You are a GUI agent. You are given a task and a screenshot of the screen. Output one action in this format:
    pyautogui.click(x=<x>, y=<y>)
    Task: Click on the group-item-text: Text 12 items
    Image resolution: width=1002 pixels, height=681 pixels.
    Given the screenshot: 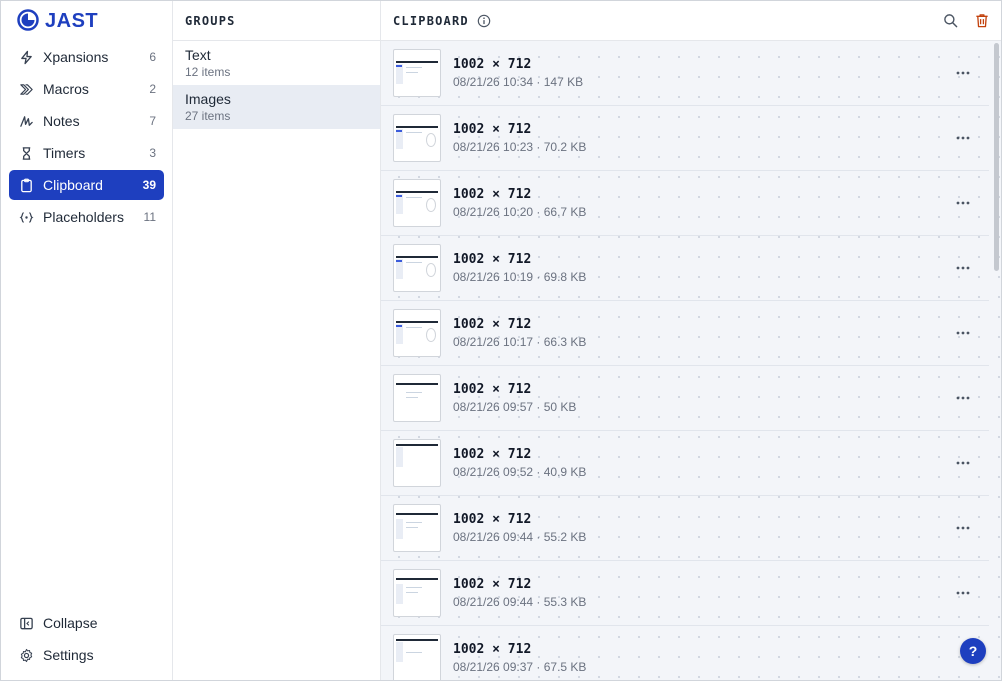 What is the action you would take?
    pyautogui.click(x=276, y=63)
    